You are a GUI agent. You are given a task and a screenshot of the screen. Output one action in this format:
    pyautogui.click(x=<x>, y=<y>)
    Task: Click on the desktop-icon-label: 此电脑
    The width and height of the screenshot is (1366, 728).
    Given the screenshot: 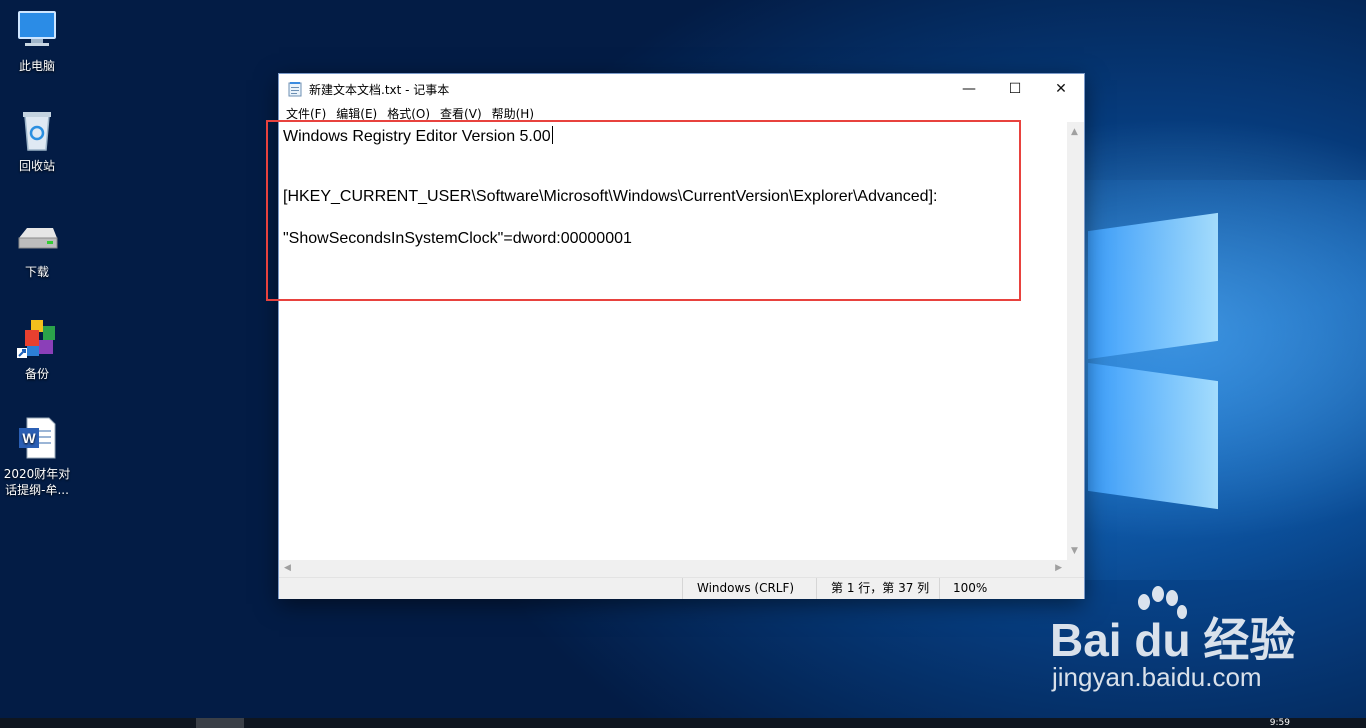 What is the action you would take?
    pyautogui.click(x=36, y=66)
    